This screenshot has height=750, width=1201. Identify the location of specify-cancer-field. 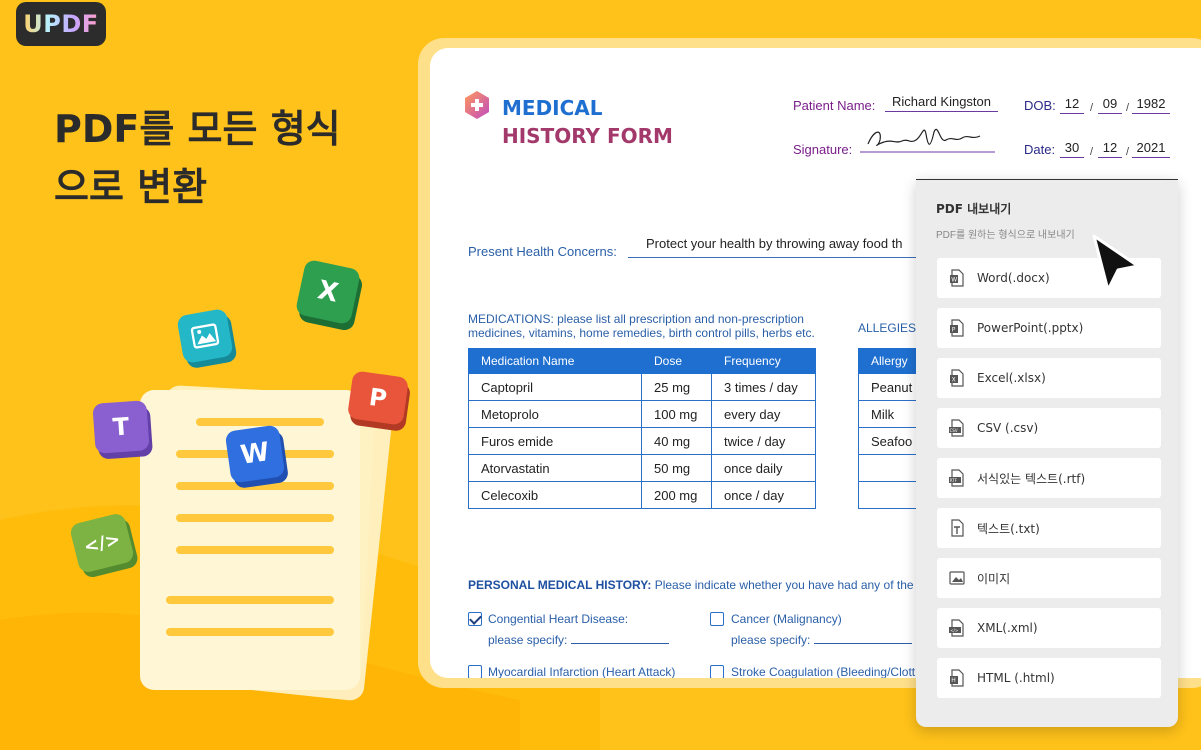
(863, 639).